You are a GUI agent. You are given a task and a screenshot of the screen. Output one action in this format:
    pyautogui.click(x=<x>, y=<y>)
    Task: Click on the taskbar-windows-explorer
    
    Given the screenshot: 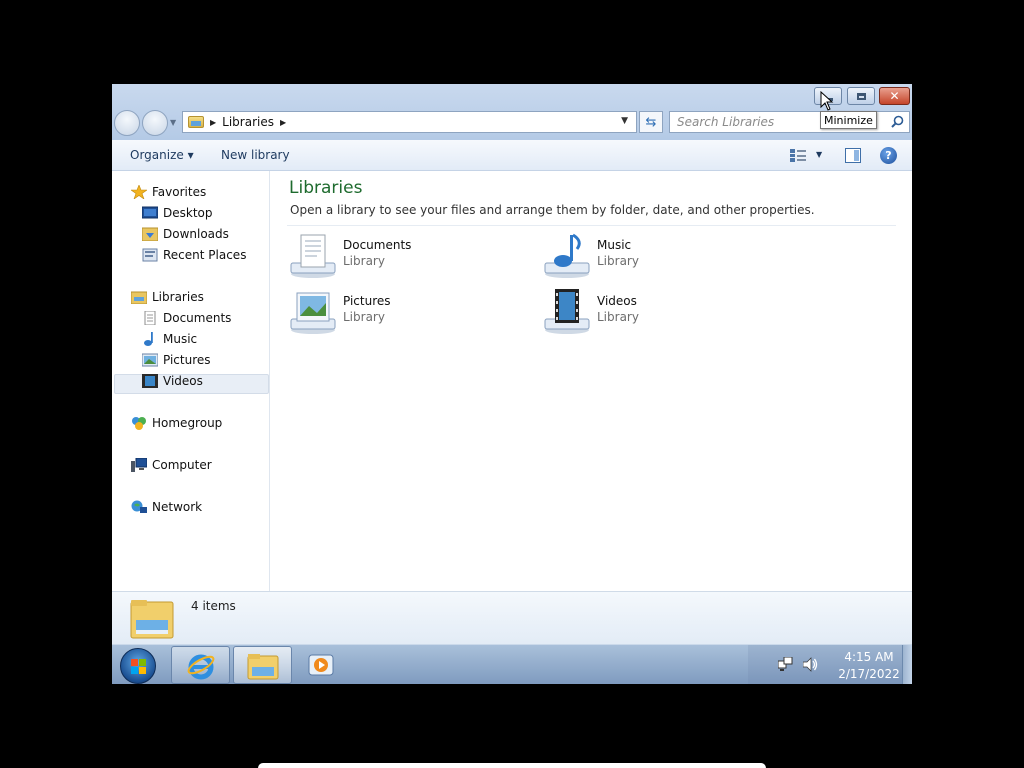 What is the action you would take?
    pyautogui.click(x=262, y=665)
    